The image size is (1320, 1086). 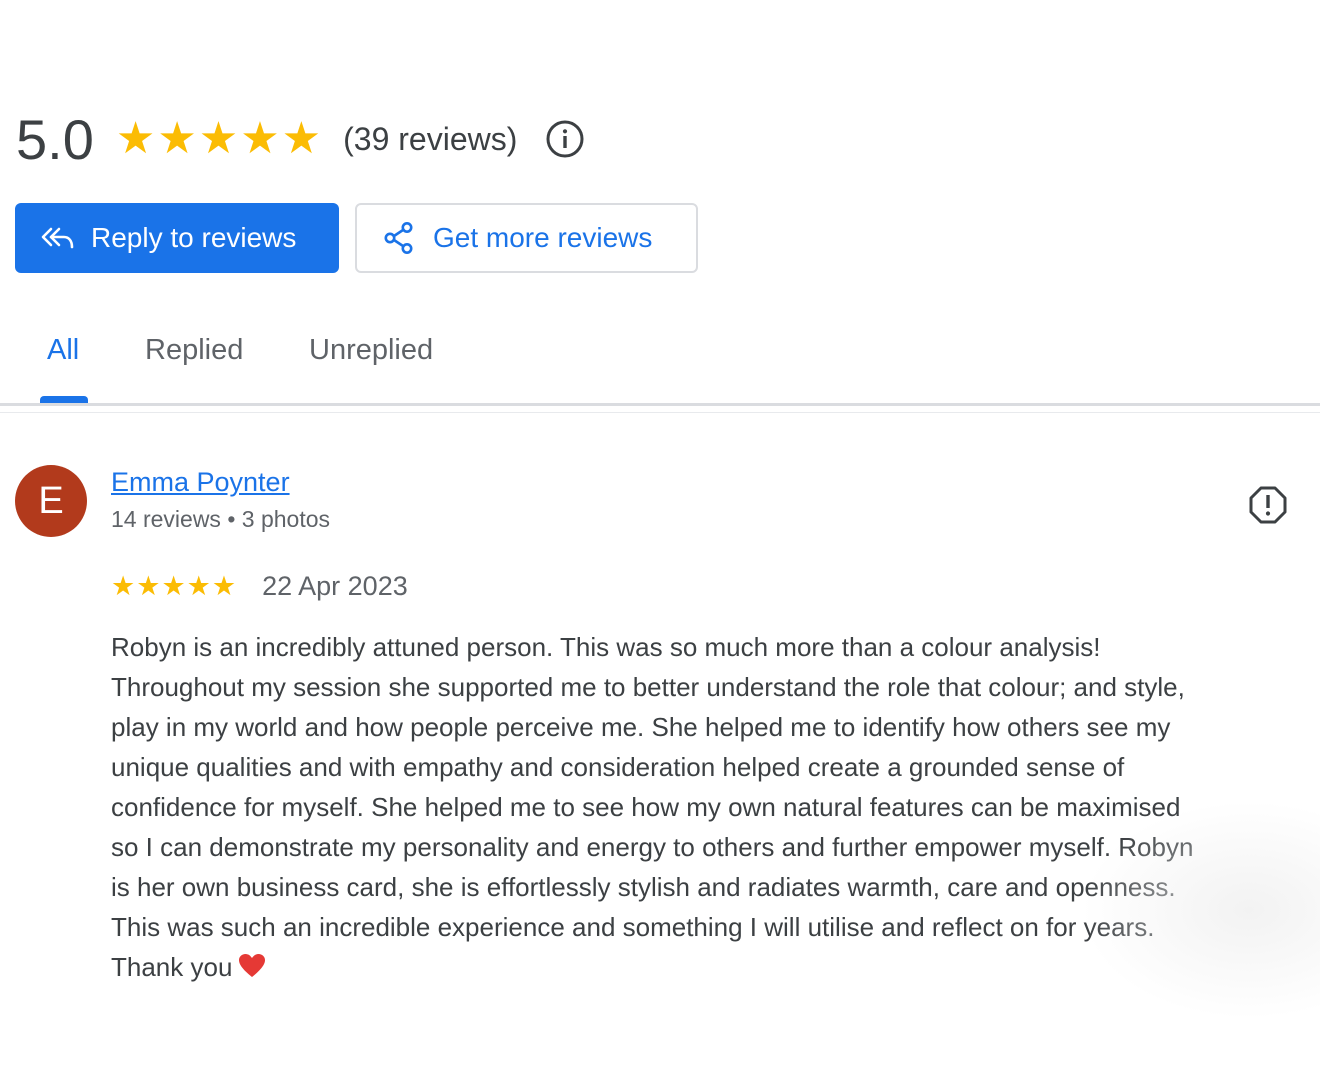 I want to click on avatar: E, so click(x=51, y=501).